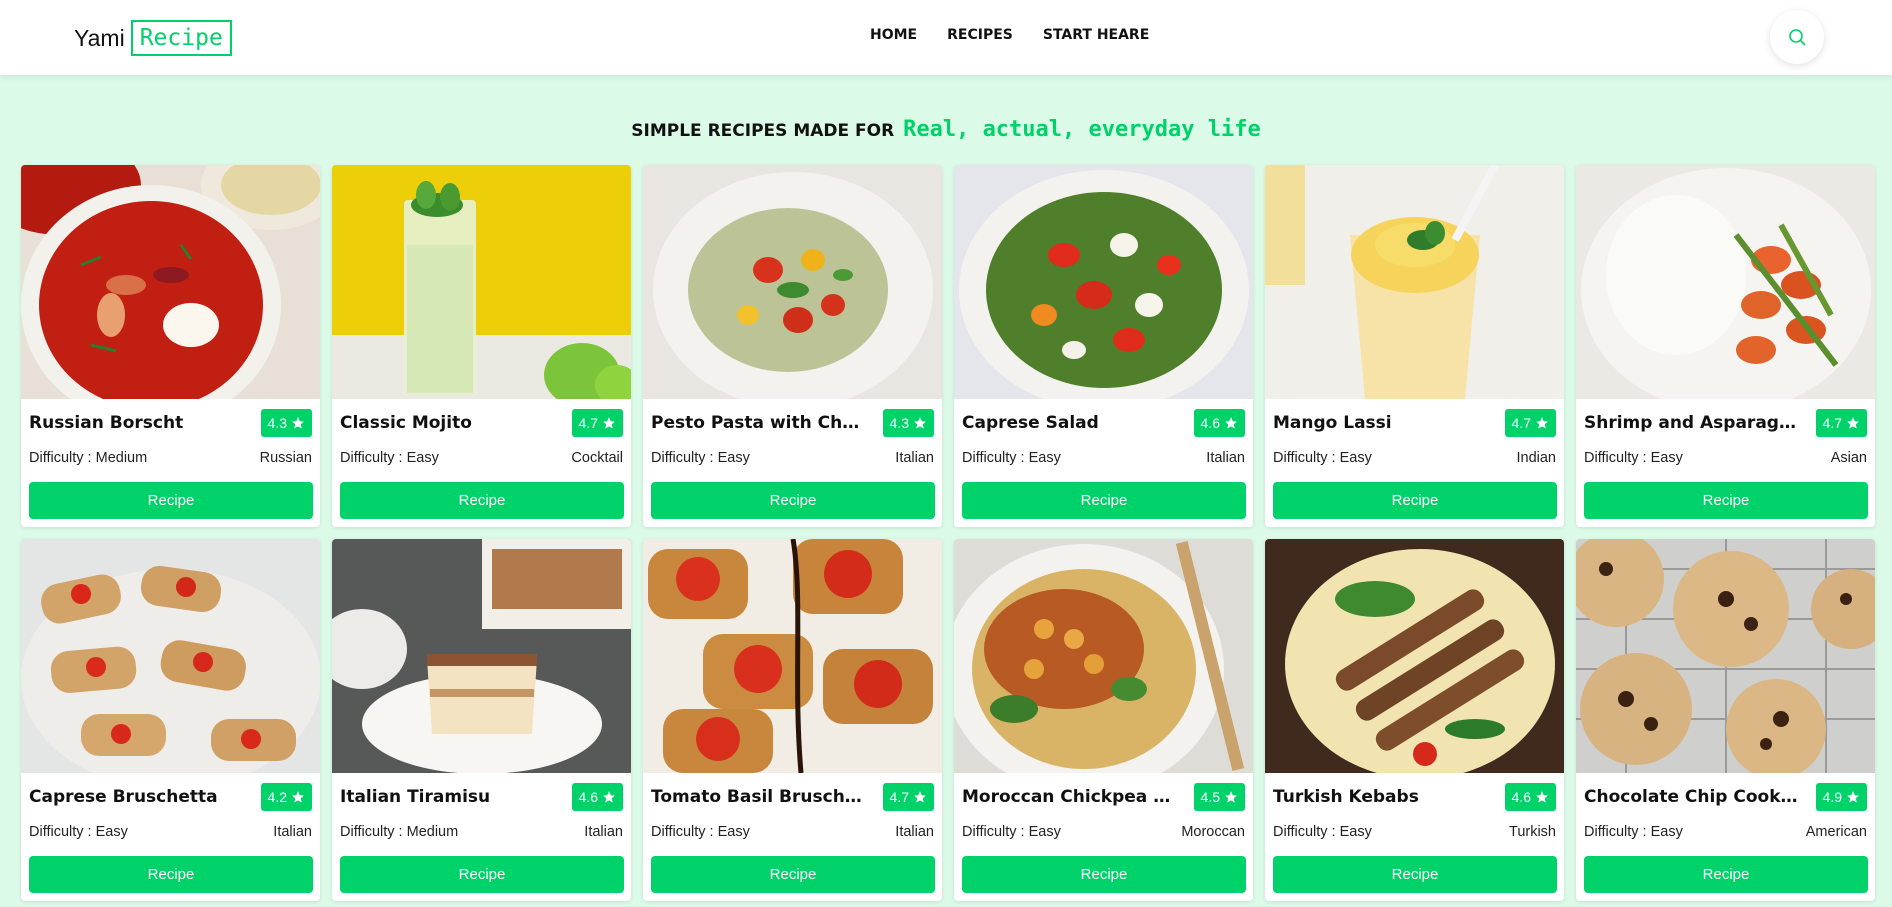 The image size is (1892, 907). Describe the element at coordinates (899, 423) in the screenshot. I see `rating-value: 4.3` at that location.